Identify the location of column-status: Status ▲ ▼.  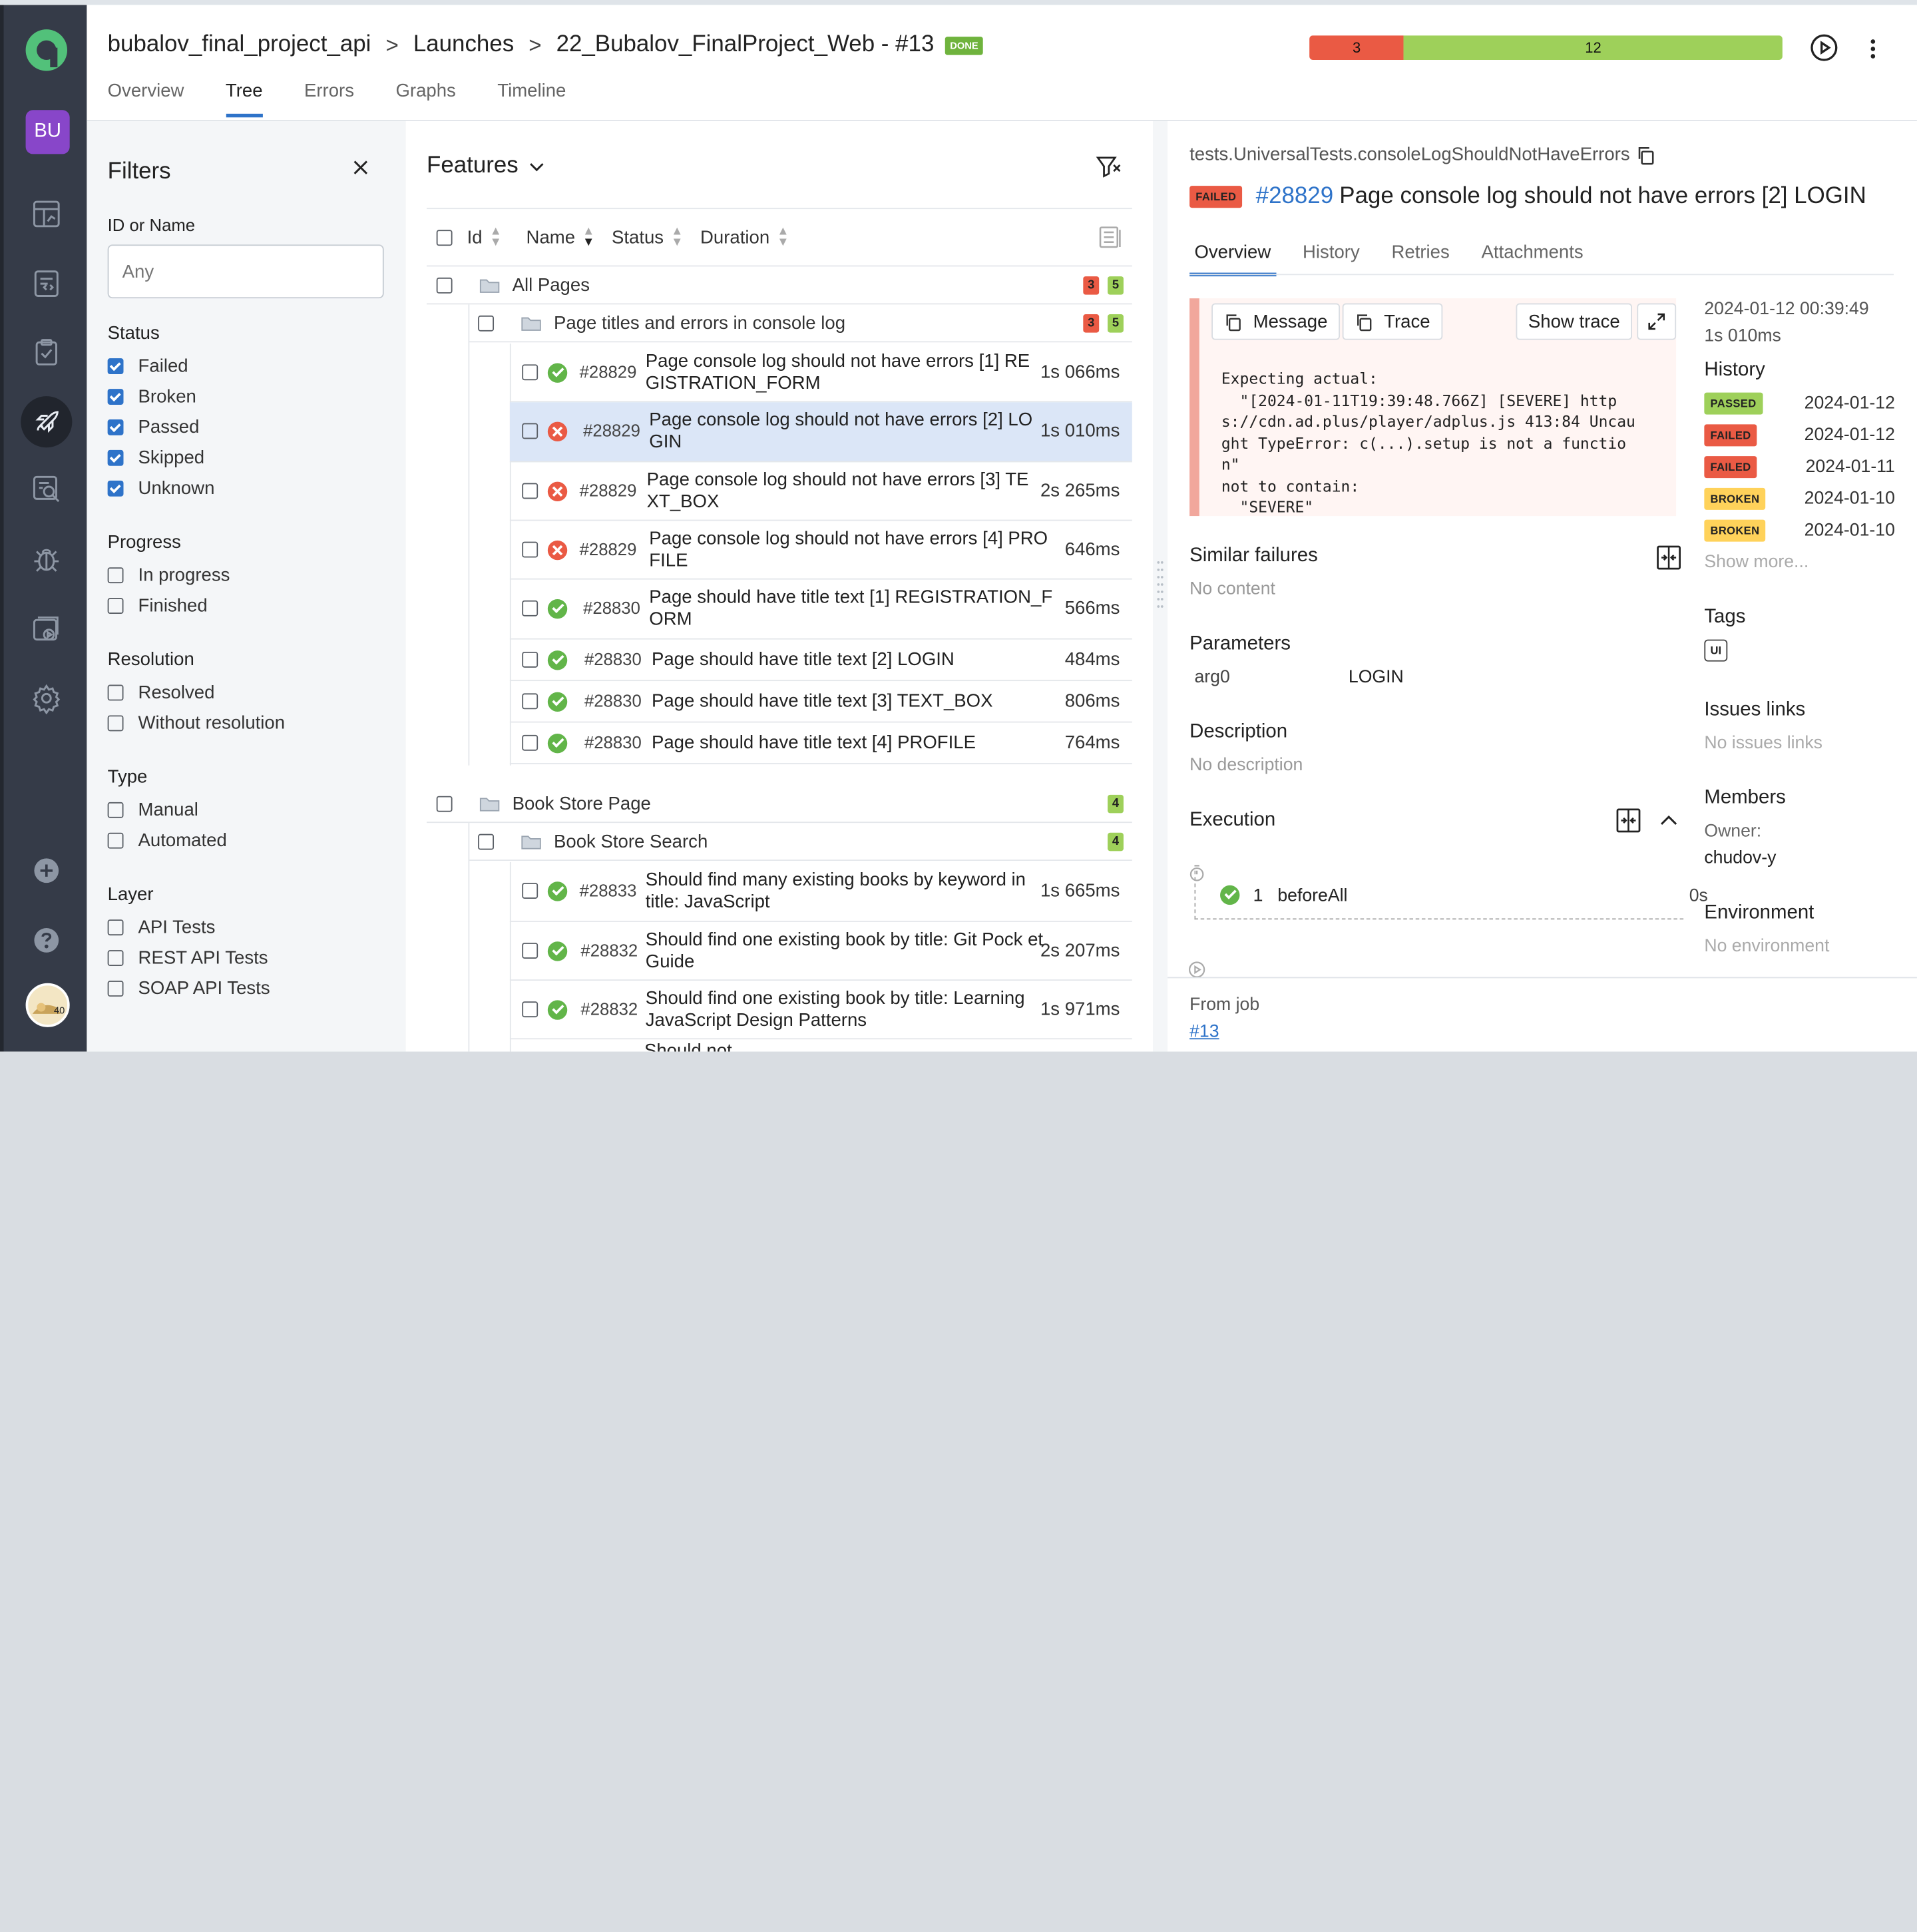
(647, 237).